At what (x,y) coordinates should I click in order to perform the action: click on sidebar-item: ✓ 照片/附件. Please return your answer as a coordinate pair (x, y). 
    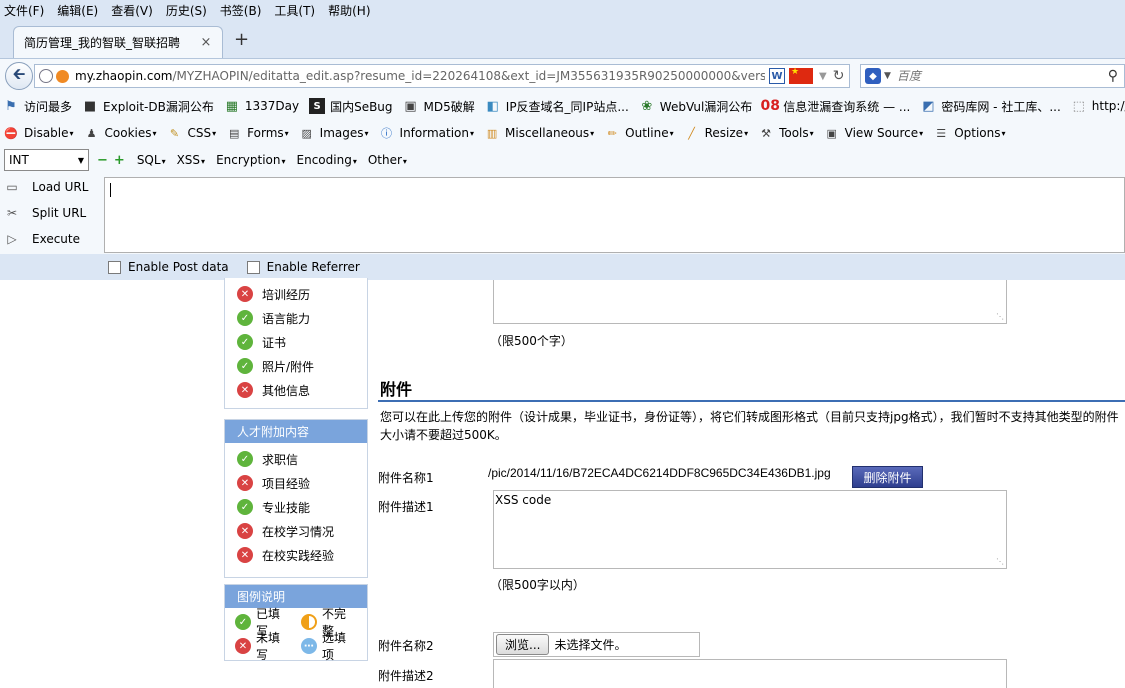
    Looking at the image, I should click on (296, 366).